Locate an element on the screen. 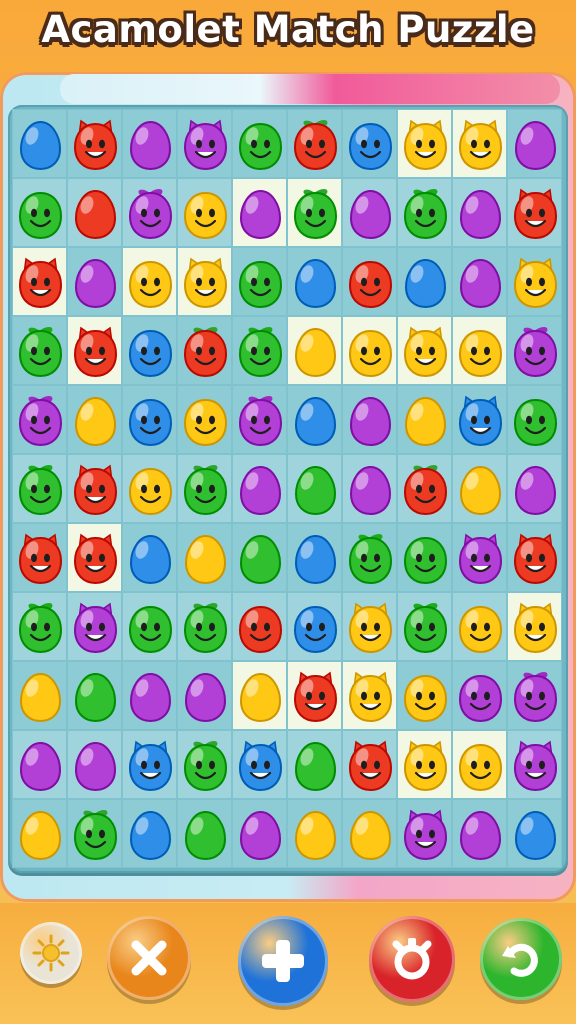  sun-button is located at coordinates (51, 953).